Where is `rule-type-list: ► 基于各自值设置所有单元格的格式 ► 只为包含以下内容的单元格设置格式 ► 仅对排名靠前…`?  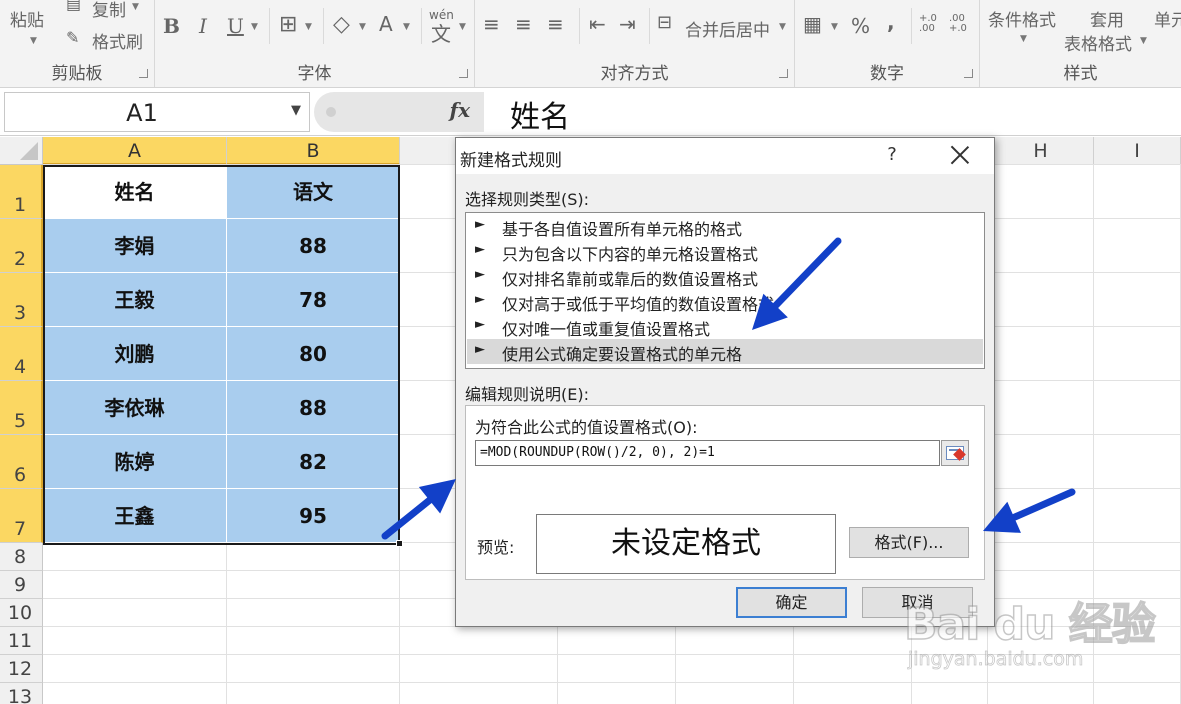 rule-type-list: ► 基于各自值设置所有单元格的格式 ► 只为包含以下内容的单元格设置格式 ► 仅对排名靠前… is located at coordinates (725, 290).